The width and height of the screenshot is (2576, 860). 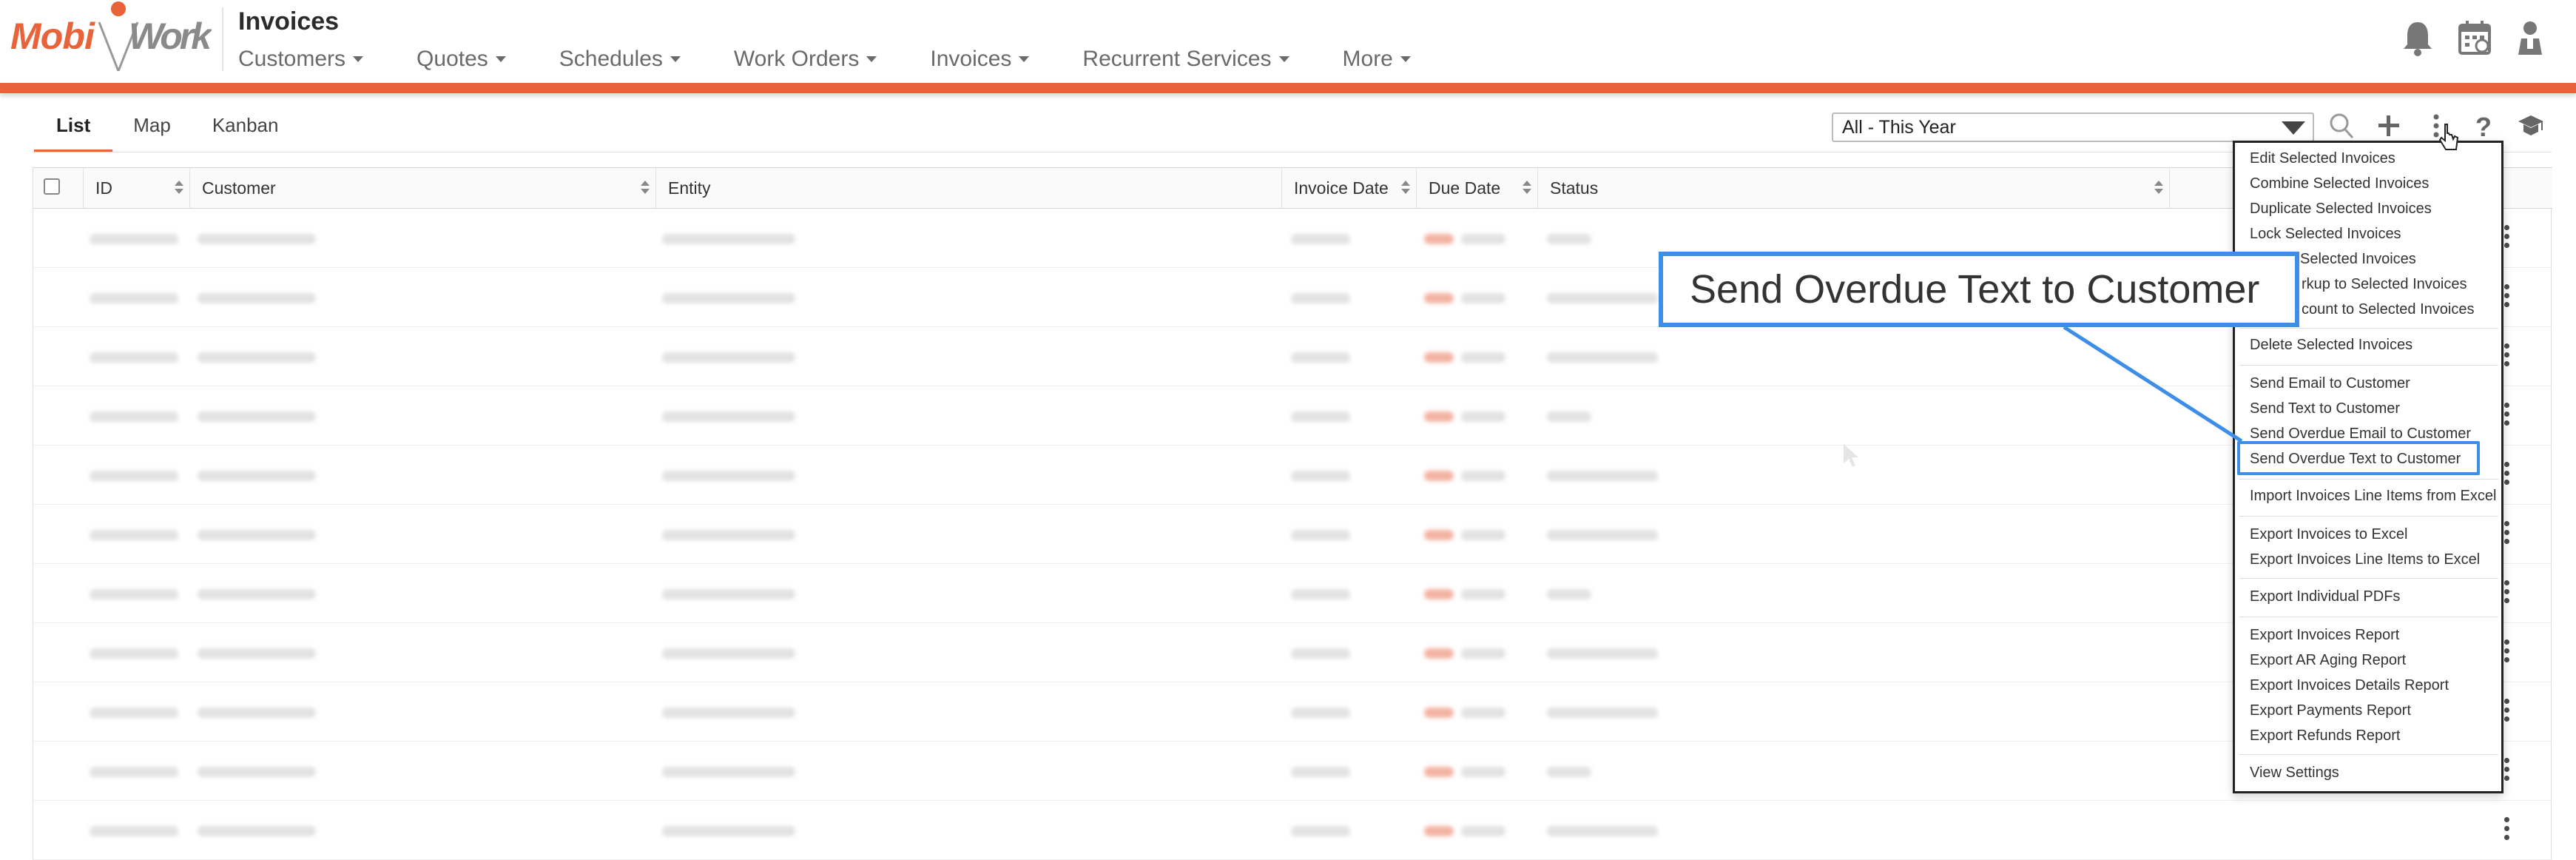 I want to click on menu-item-send-email: Send Email to Customer, so click(x=2330, y=383).